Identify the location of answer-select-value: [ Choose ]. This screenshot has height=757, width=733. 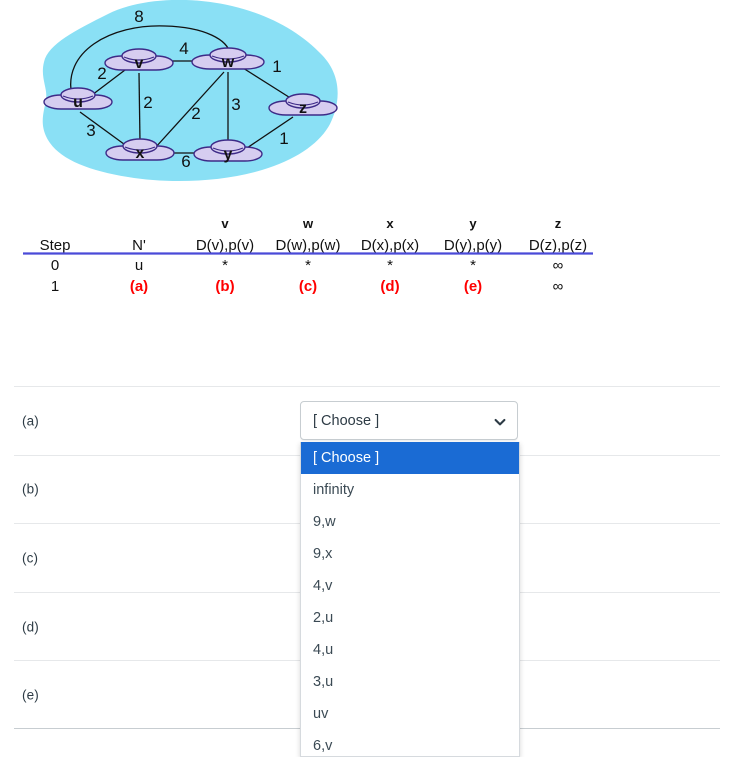
(346, 420).